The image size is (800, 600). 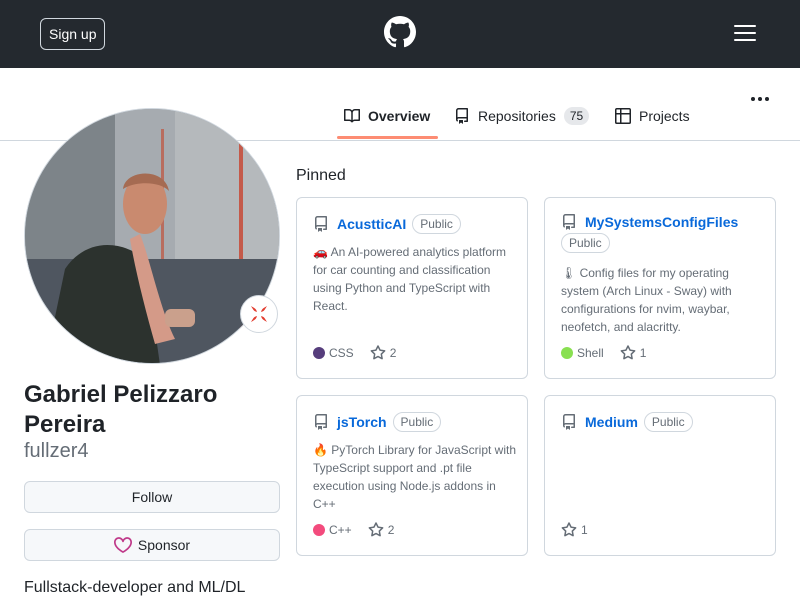 I want to click on repo-name-link: AcustticAI, so click(x=371, y=224).